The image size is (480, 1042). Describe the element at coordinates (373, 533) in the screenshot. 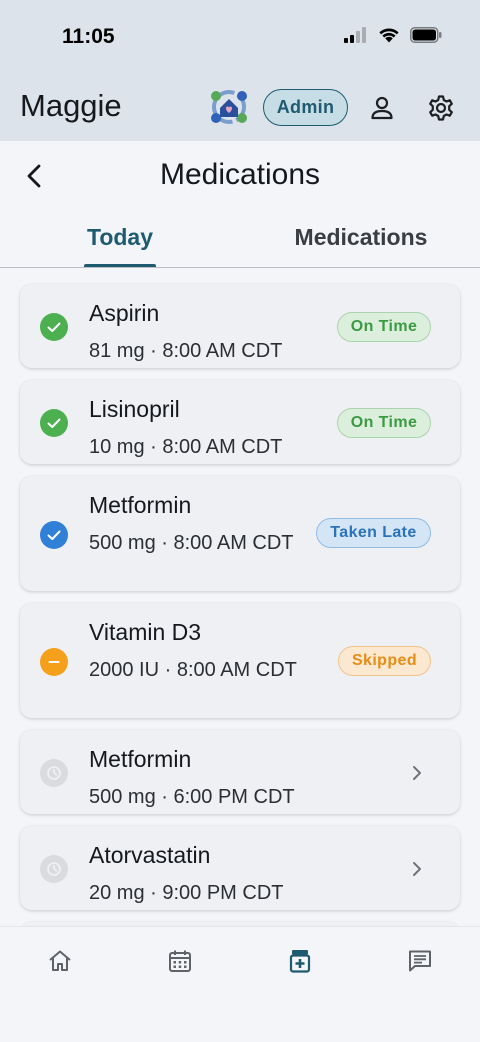

I see `status-badge: Taken Late` at that location.